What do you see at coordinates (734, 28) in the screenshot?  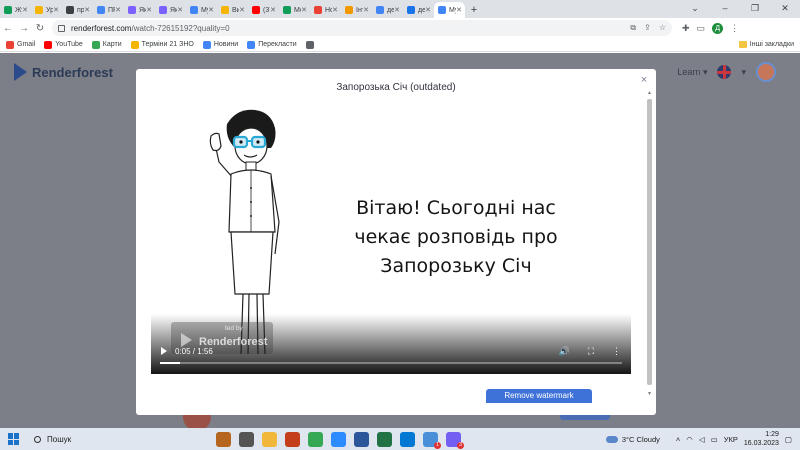 I see `menu-kebab-icon: ⋮` at bounding box center [734, 28].